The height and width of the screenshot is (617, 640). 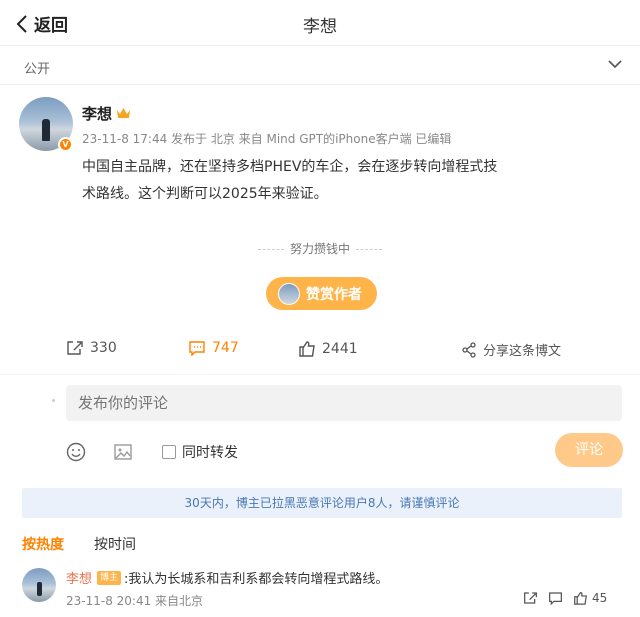 I want to click on visibility-selector: 公开, so click(x=320, y=66).